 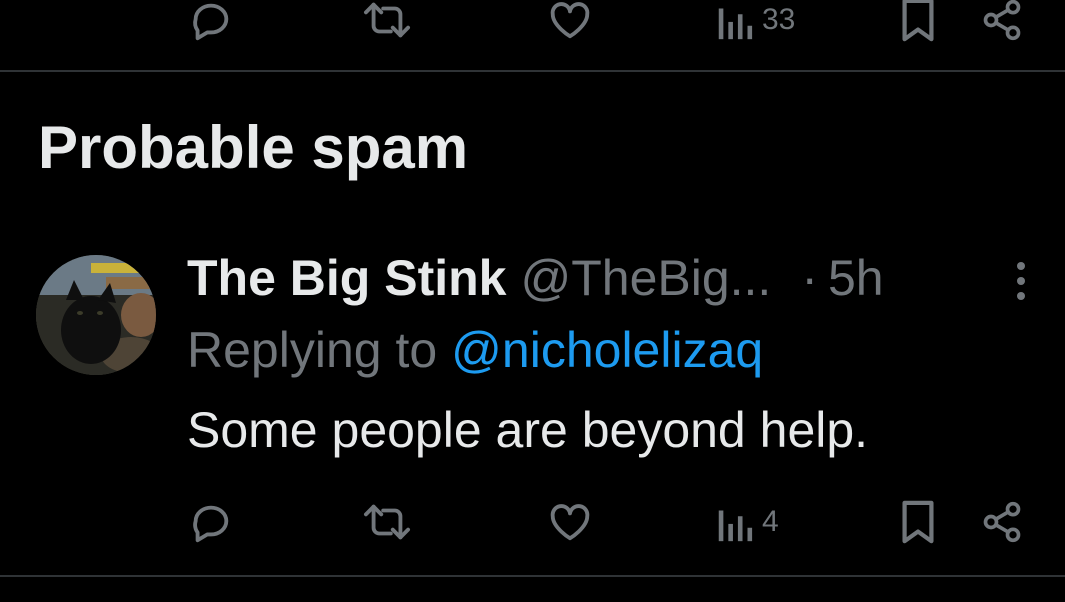 I want to click on reply-mention-link: @nicholelizaq, so click(x=607, y=350).